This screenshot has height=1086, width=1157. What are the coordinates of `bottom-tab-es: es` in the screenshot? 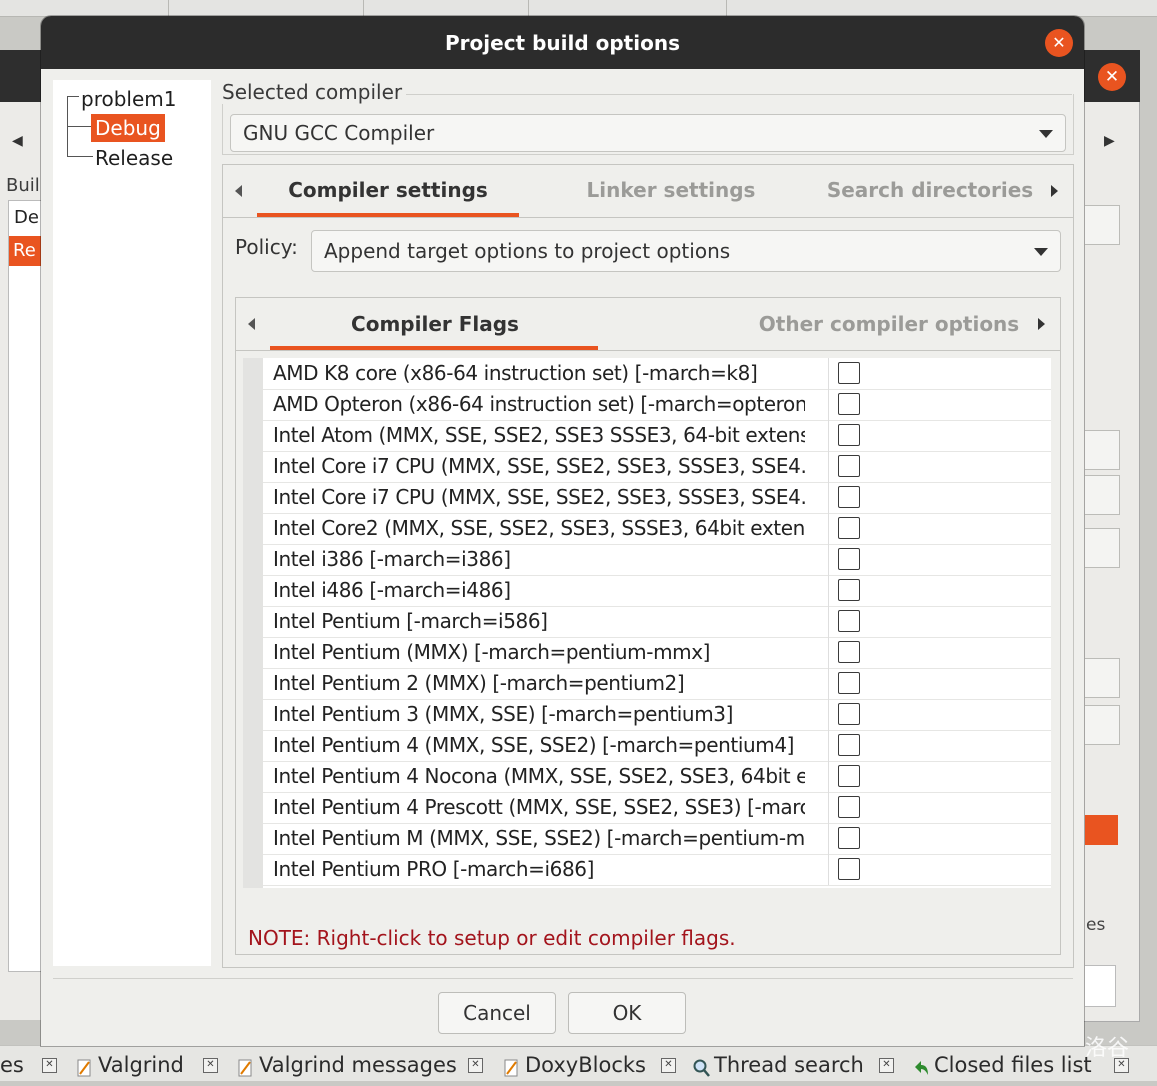 It's located at (12, 1065).